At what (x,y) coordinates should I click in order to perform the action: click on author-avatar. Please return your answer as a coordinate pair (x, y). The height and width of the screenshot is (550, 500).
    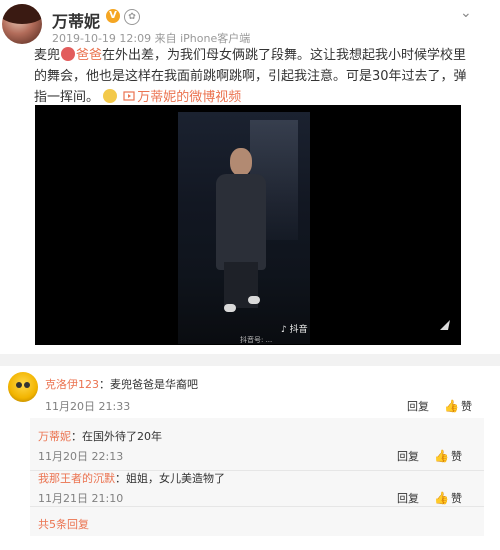
    Looking at the image, I should click on (22, 24).